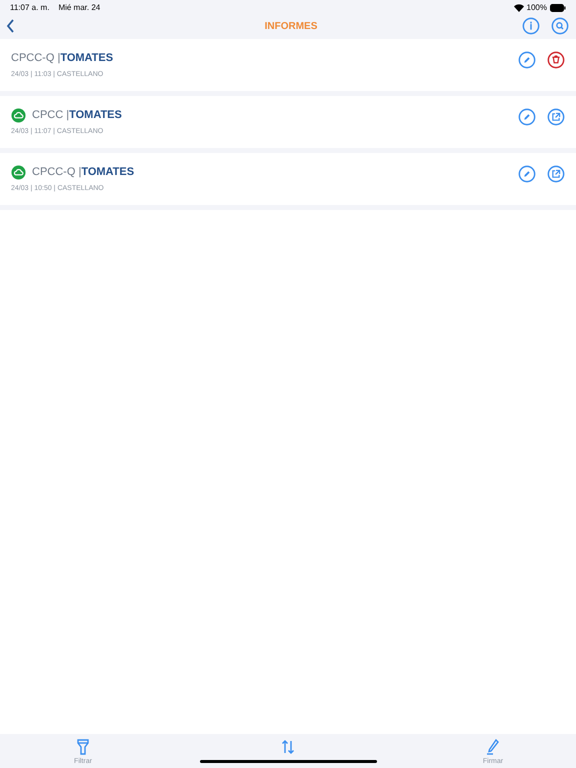 The image size is (576, 768). Describe the element at coordinates (288, 747) in the screenshot. I see `sort-icon` at that location.